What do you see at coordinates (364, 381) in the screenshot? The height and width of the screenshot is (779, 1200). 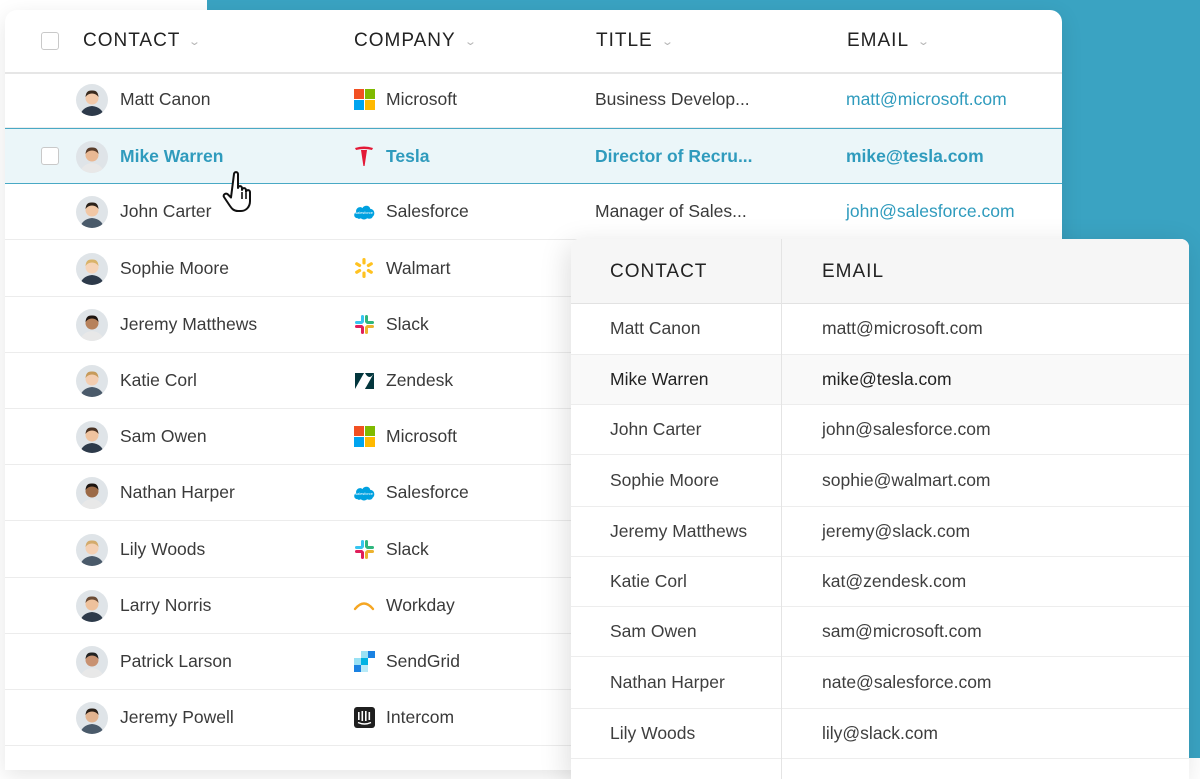 I see `zendesk-logo-icon` at bounding box center [364, 381].